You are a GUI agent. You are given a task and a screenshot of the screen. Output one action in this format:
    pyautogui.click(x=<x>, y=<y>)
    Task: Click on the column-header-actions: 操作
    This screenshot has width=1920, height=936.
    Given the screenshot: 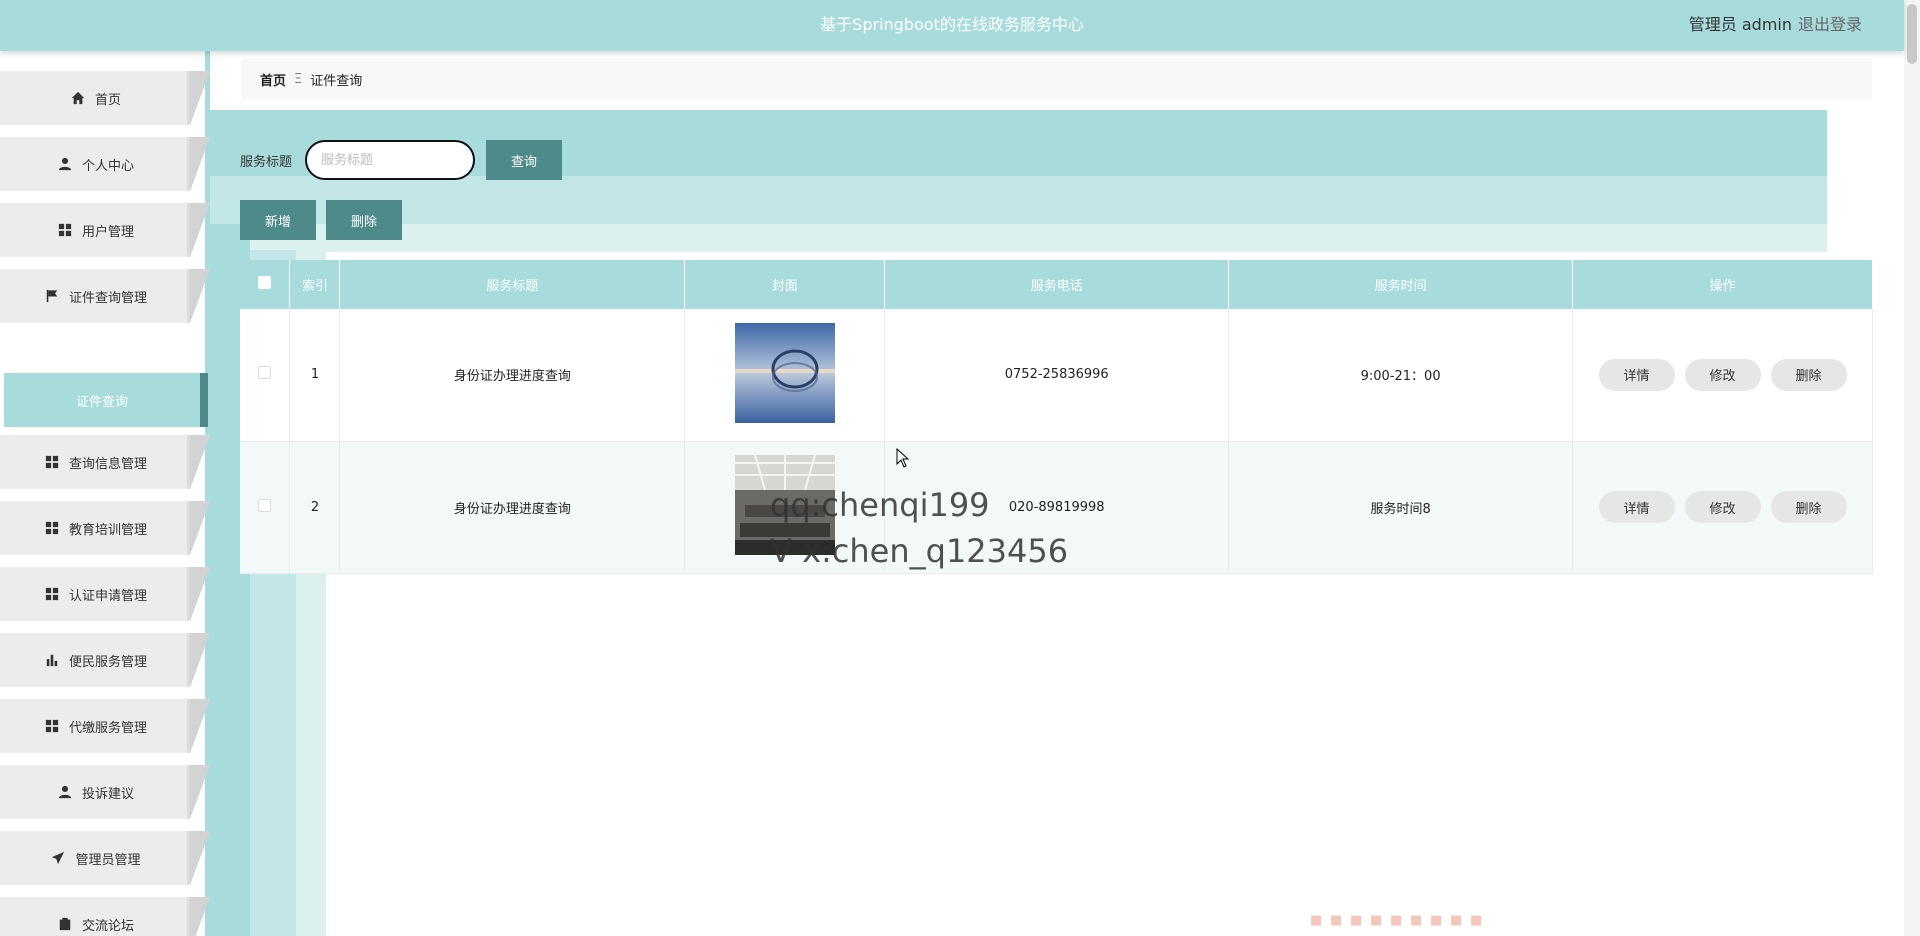 What is the action you would take?
    pyautogui.click(x=1722, y=284)
    